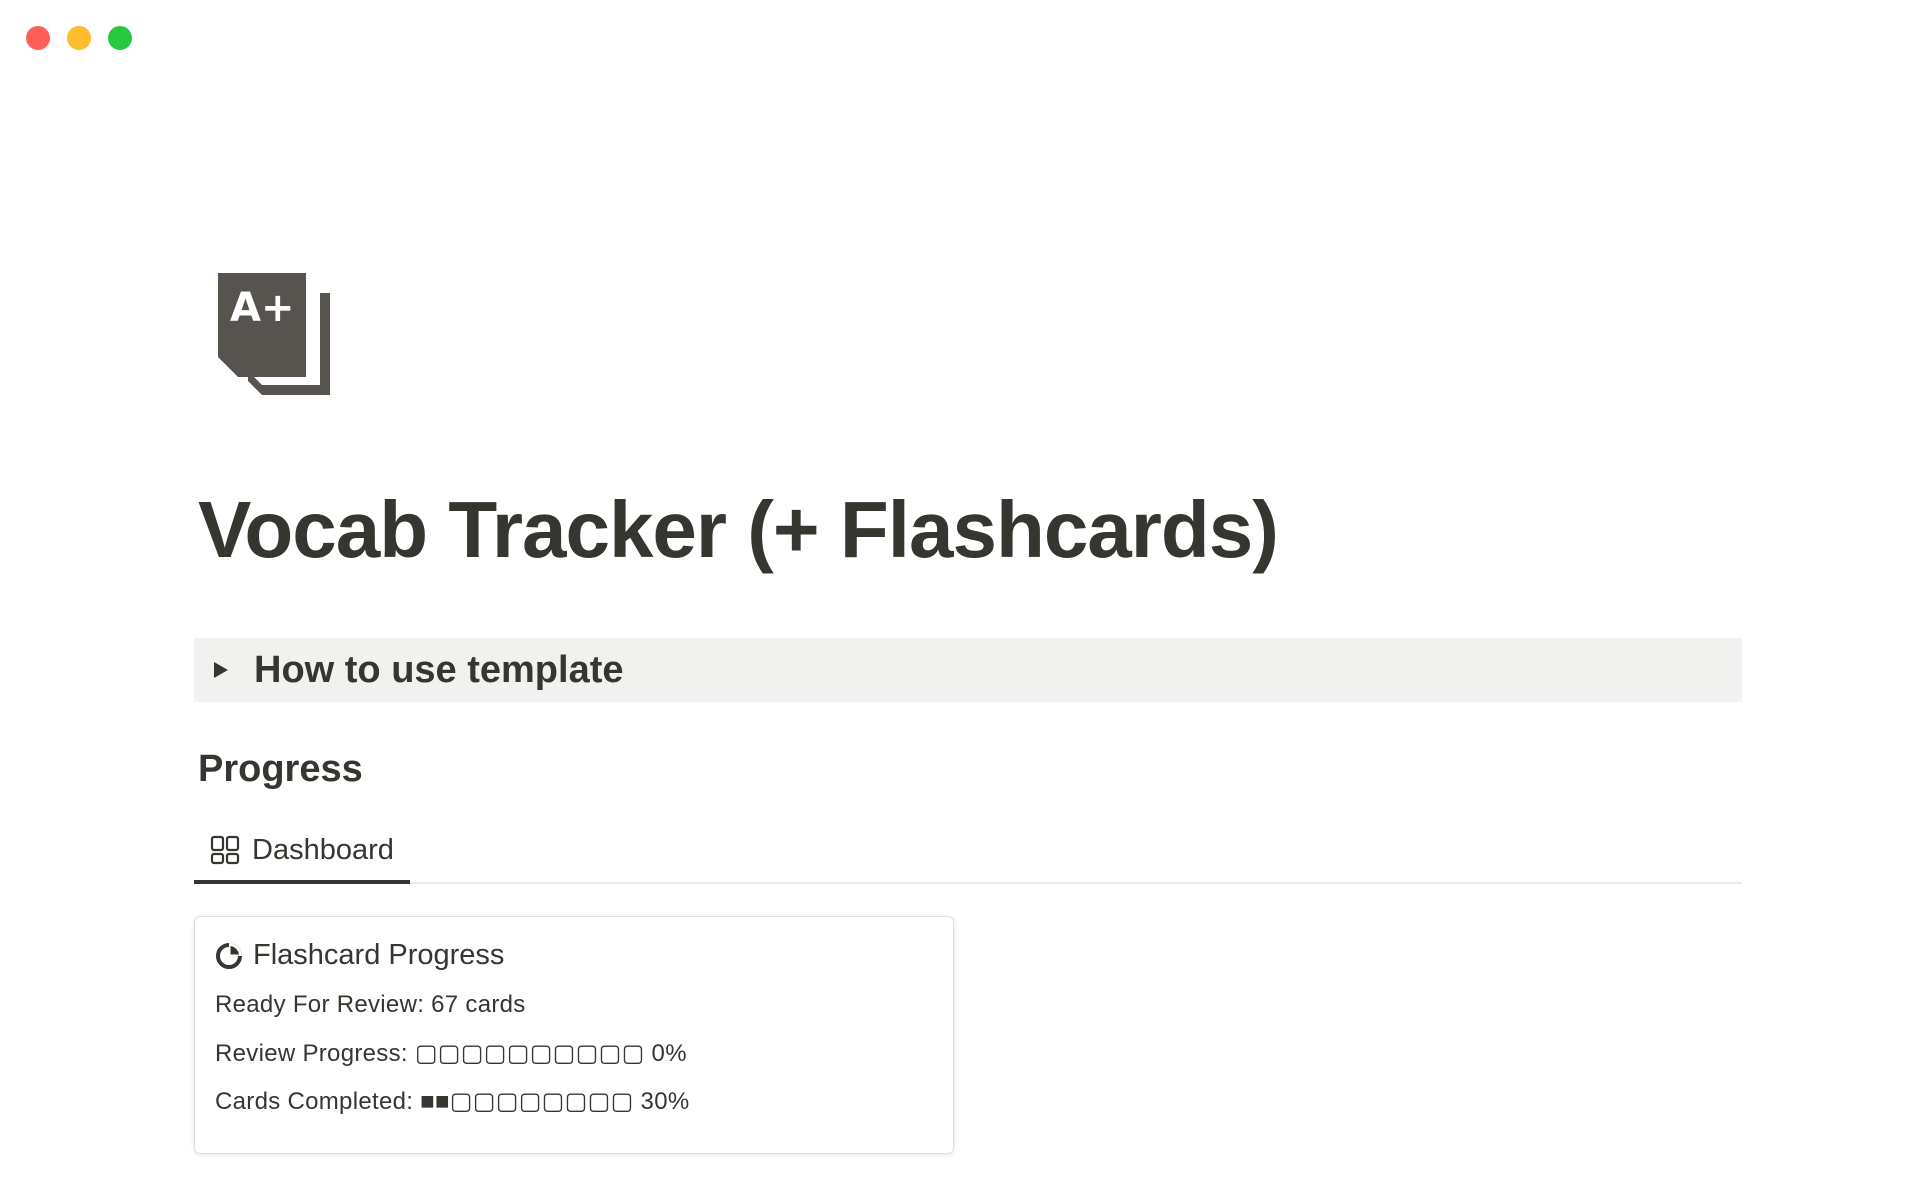  I want to click on minimize-window-button, so click(79, 38).